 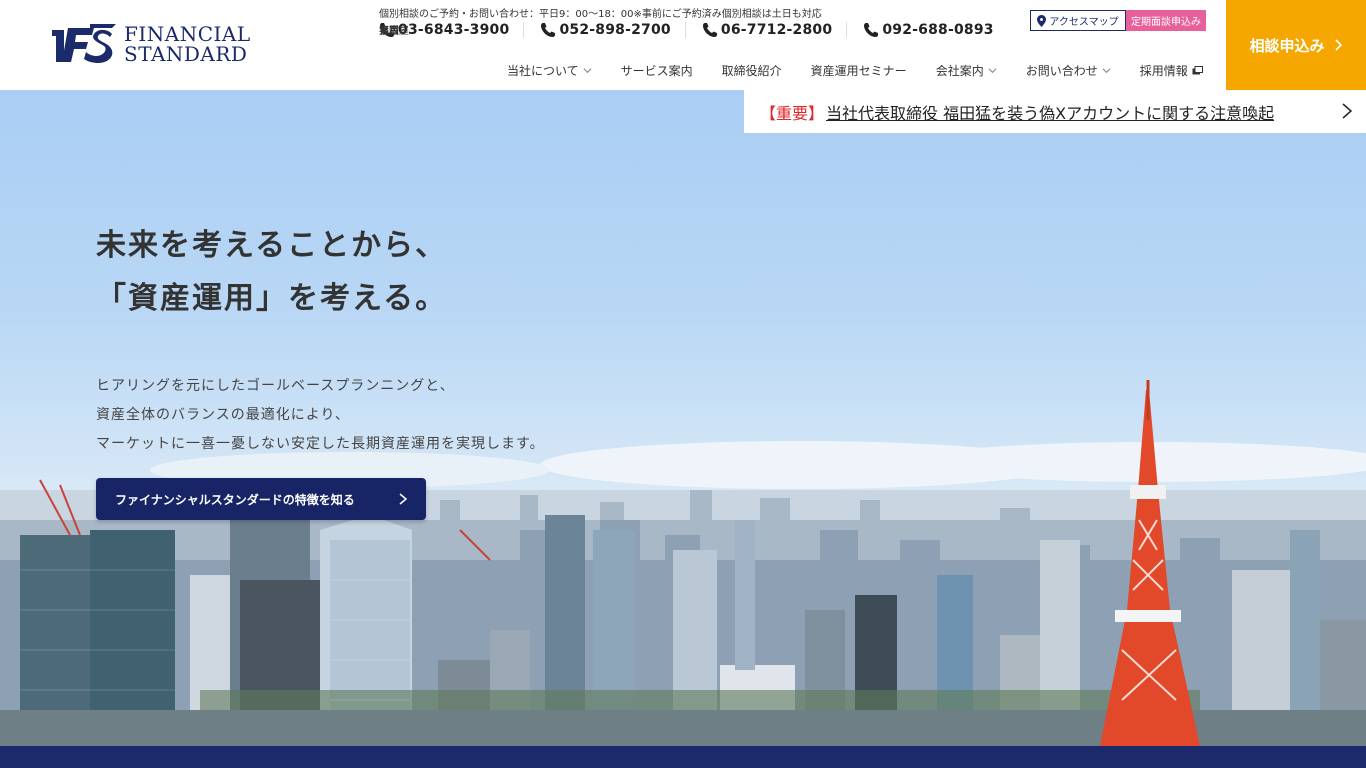 I want to click on important-notice-link: 【重要】 当社代表取締役 福田猛を装う偽Xアカウントに関する注意喚起, so click(x=1055, y=111).